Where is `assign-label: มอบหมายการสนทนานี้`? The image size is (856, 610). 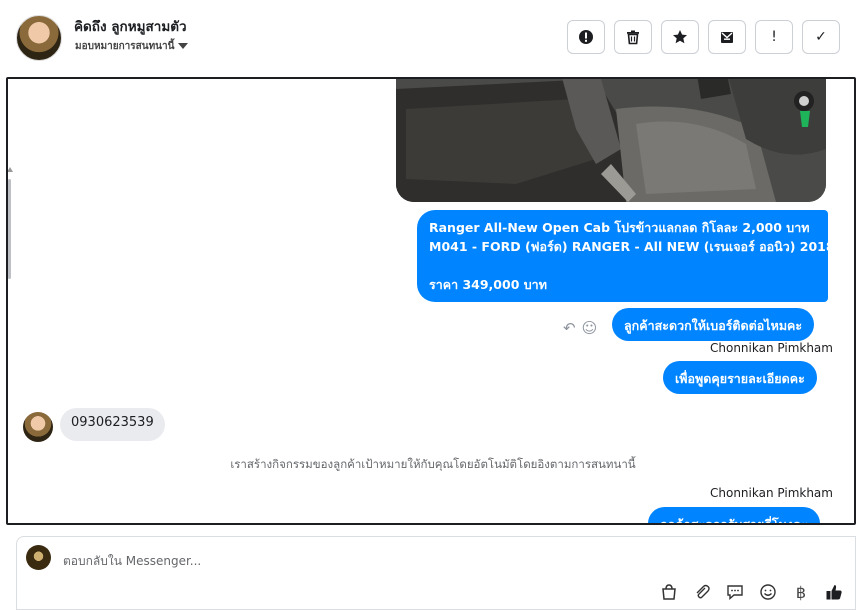 assign-label: มอบหมายการสนทนานี้ is located at coordinates (125, 46).